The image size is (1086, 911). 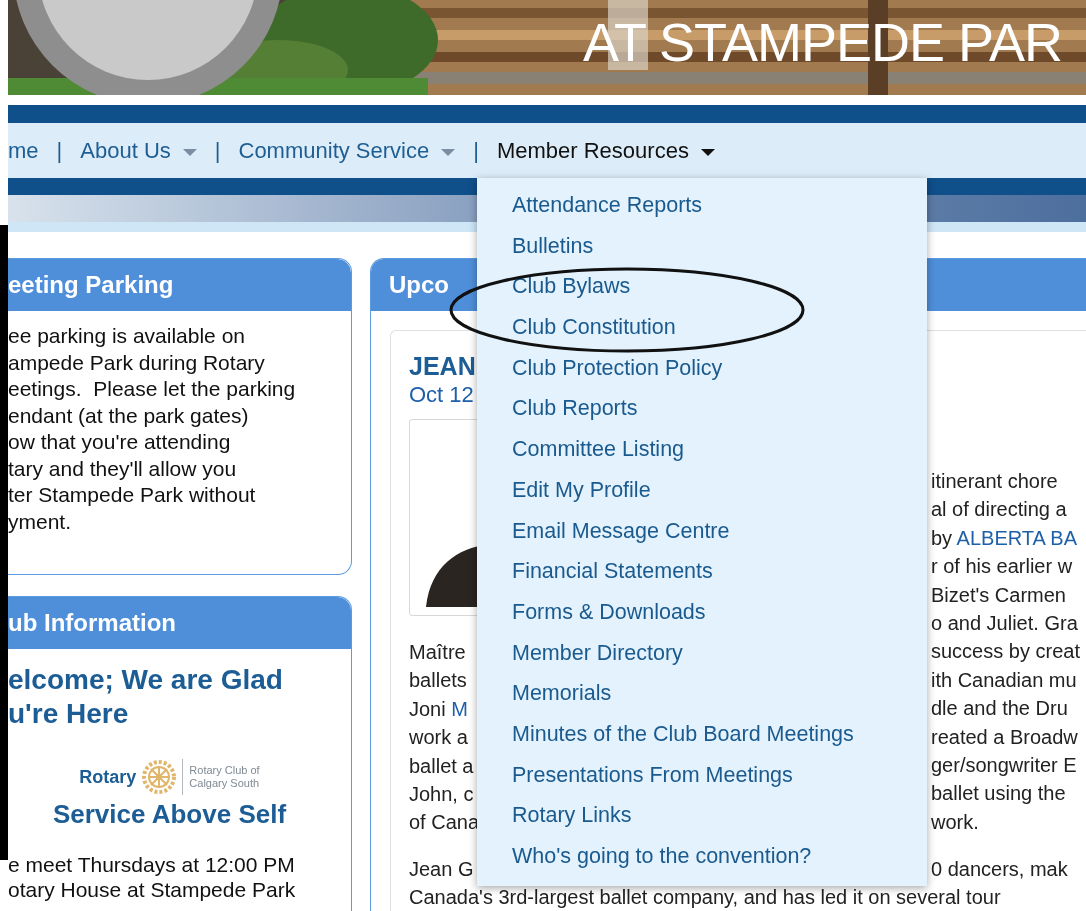 What do you see at coordinates (347, 150) in the screenshot?
I see `nav-link: Community Service` at bounding box center [347, 150].